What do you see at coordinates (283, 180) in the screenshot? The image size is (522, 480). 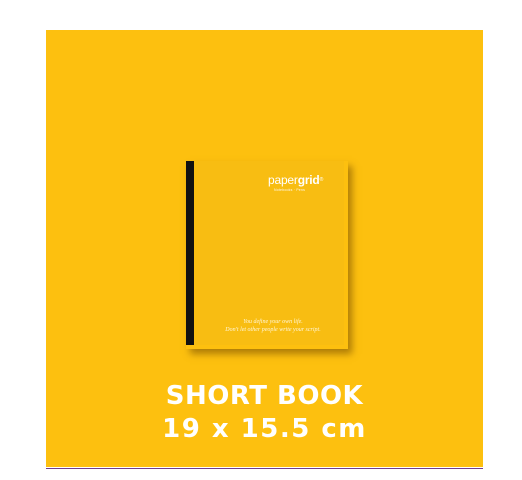 I see `logo-word-paper: paper` at bounding box center [283, 180].